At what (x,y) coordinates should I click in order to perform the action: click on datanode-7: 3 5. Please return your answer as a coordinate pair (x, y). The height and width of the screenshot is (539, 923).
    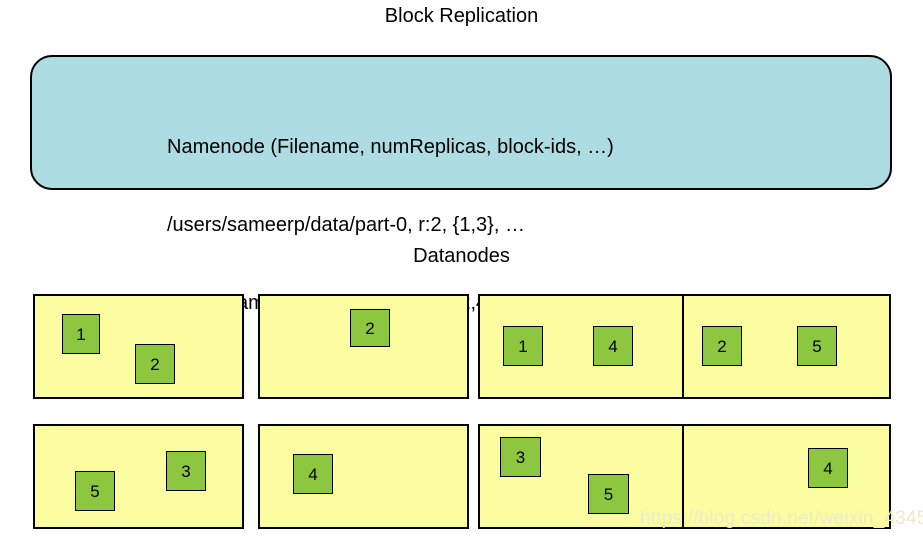
    Looking at the image, I should click on (583, 476).